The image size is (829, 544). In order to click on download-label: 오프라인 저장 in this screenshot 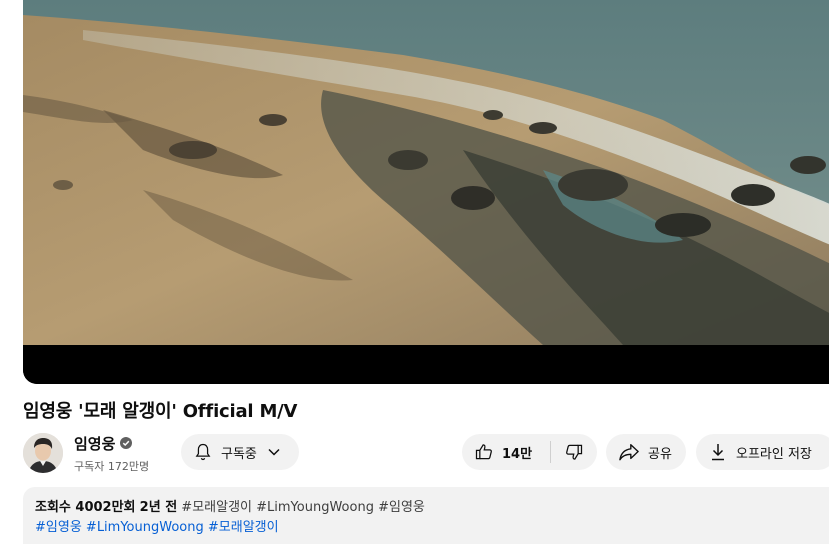, I will do `click(774, 454)`.